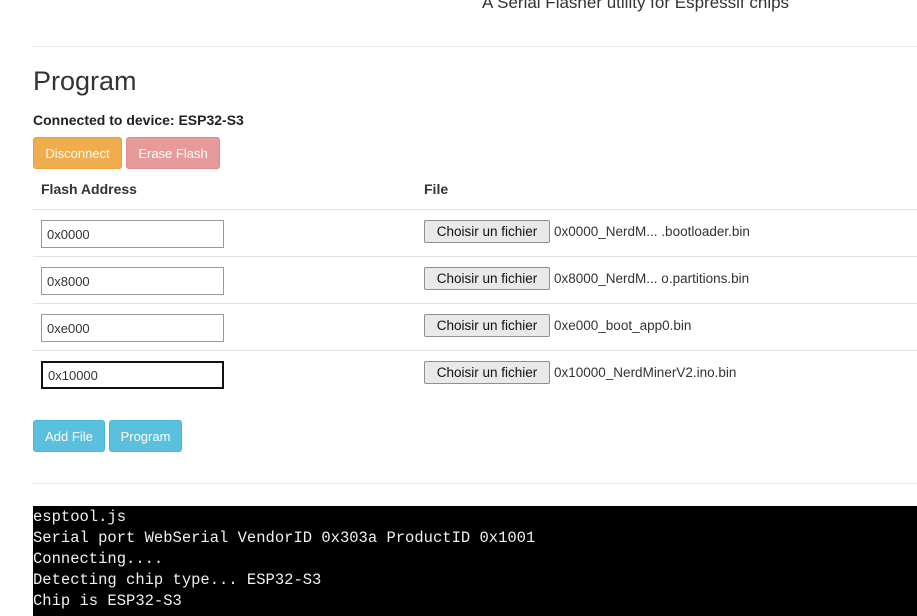 Image resolution: width=917 pixels, height=616 pixels. I want to click on selected-file-name: 0x8000_NerdM... o.partitions.bin, so click(652, 278).